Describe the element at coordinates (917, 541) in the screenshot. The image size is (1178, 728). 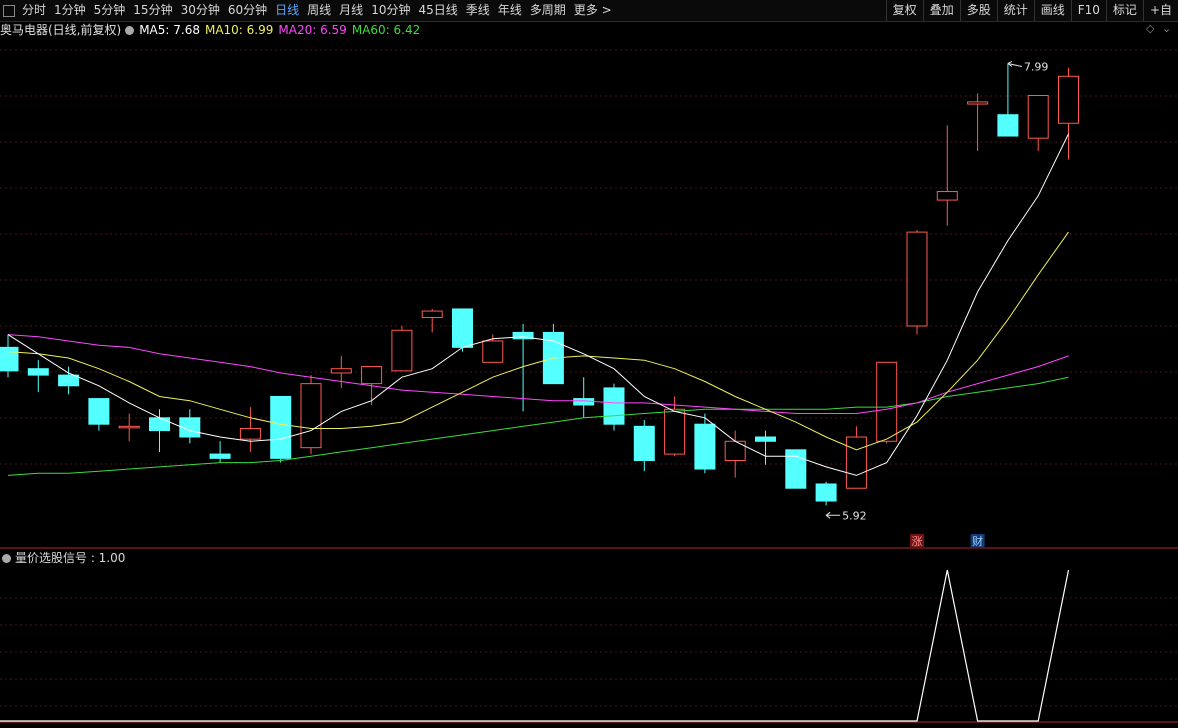
I see `event-marker-label: 涨` at that location.